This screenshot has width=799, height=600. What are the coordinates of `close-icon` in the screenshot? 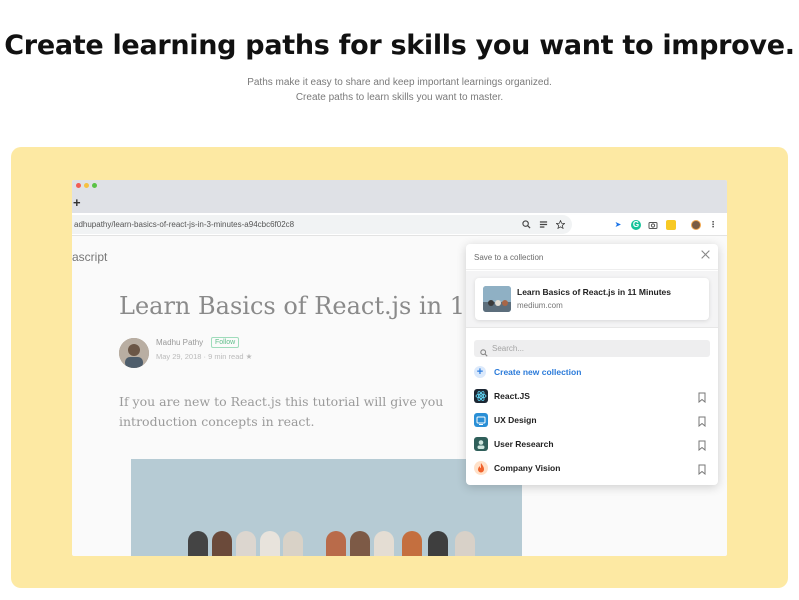 It's located at (705, 255).